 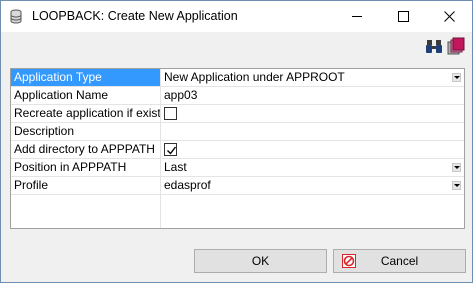 I want to click on window-title: LOOPBACK: Create New Application, so click(x=135, y=16).